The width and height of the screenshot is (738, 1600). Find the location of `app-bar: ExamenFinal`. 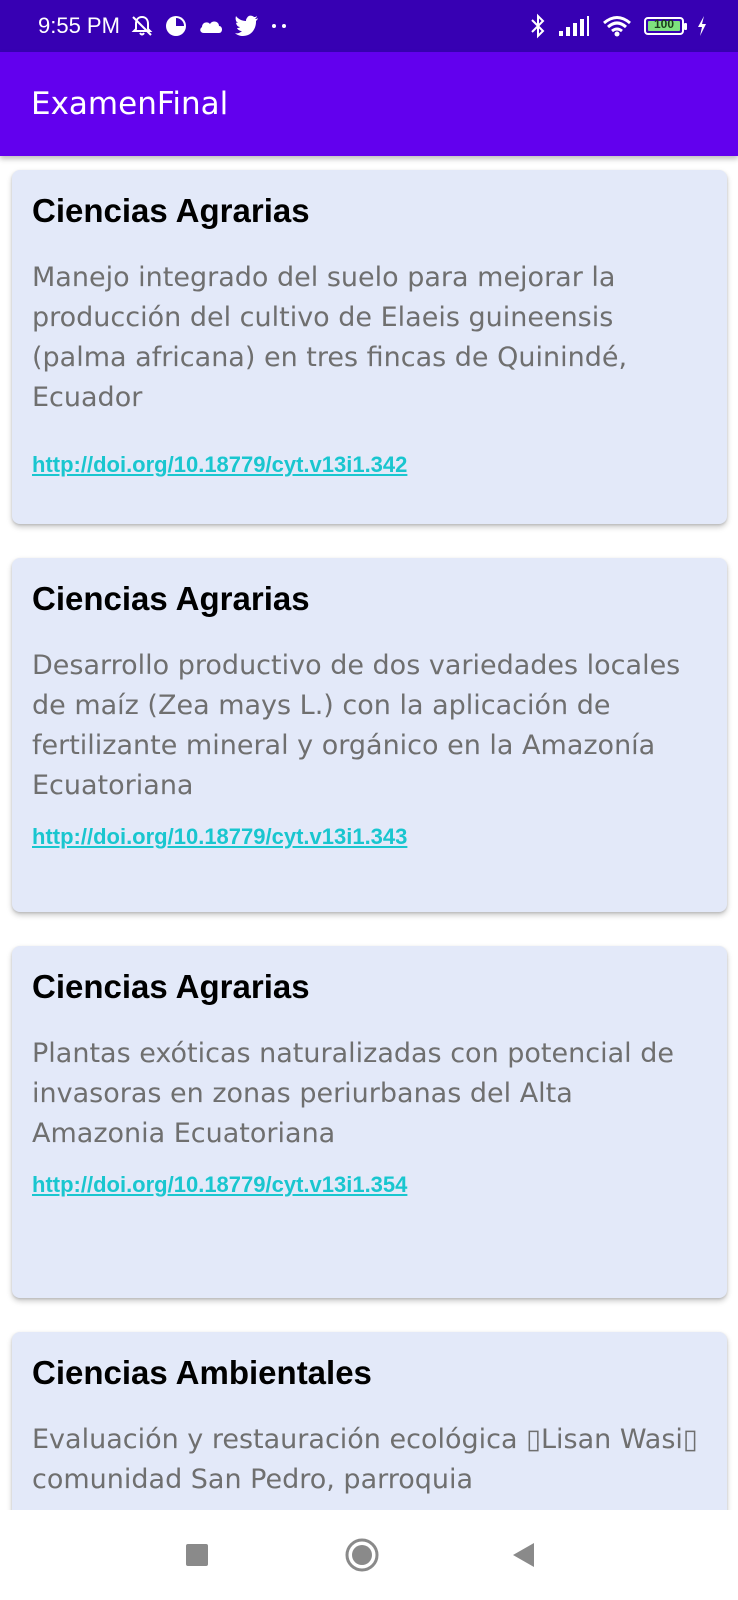

app-bar: ExamenFinal is located at coordinates (369, 104).